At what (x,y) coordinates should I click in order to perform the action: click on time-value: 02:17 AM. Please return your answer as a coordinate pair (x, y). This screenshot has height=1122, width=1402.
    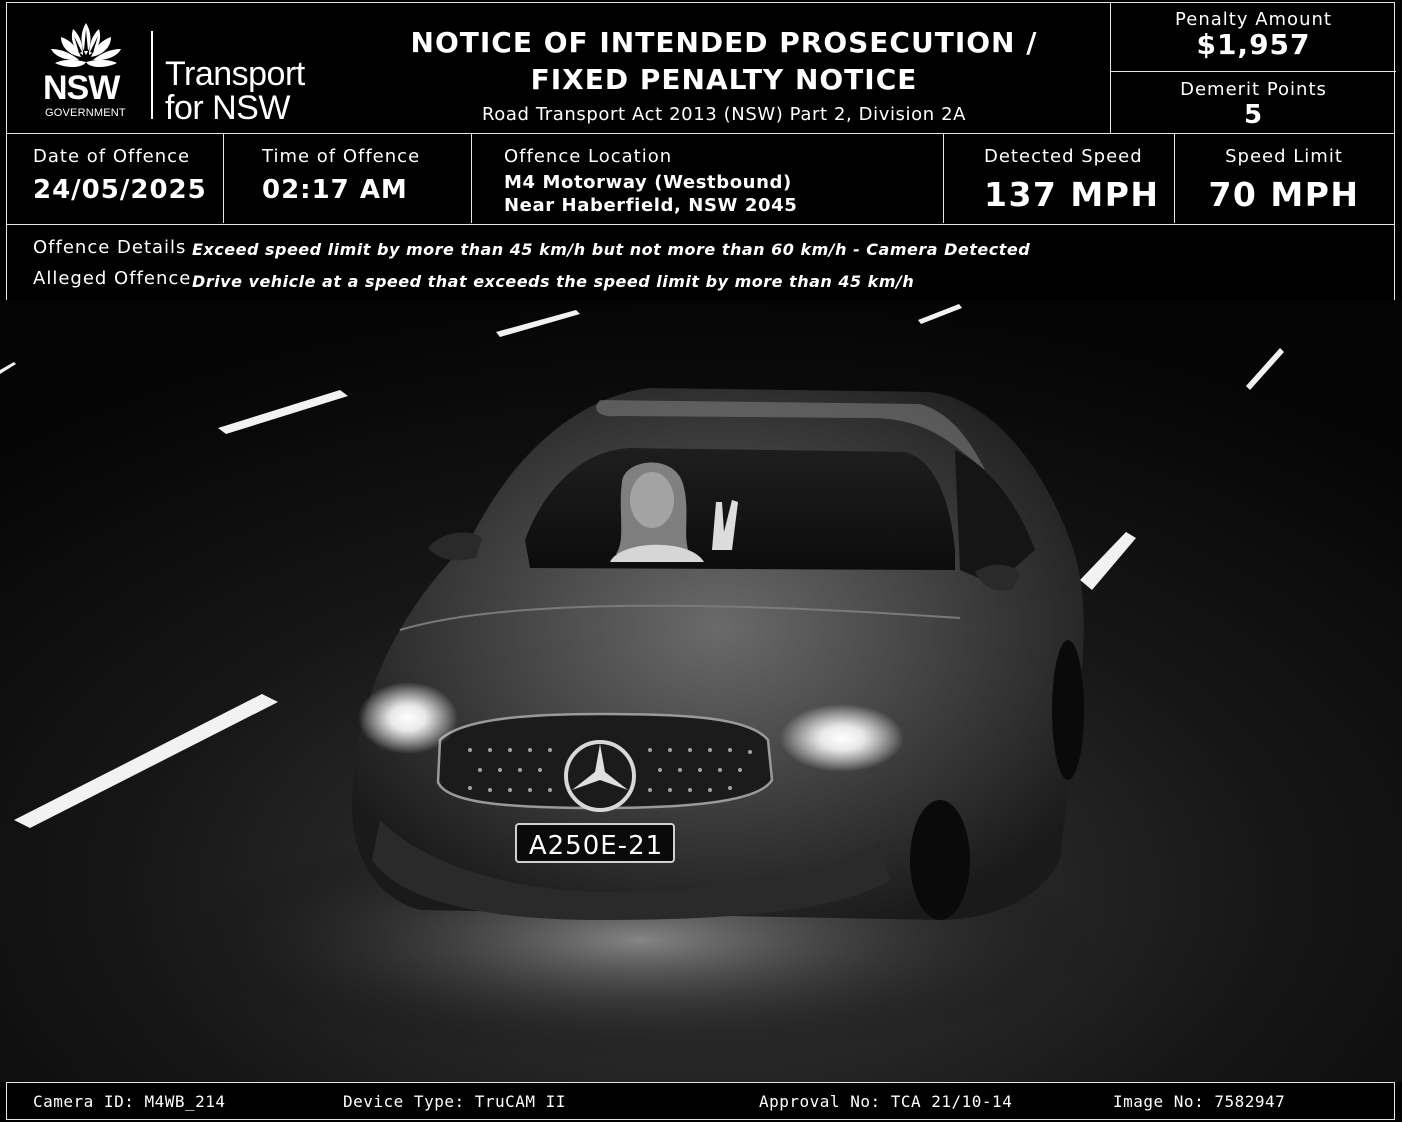
    Looking at the image, I should click on (335, 190).